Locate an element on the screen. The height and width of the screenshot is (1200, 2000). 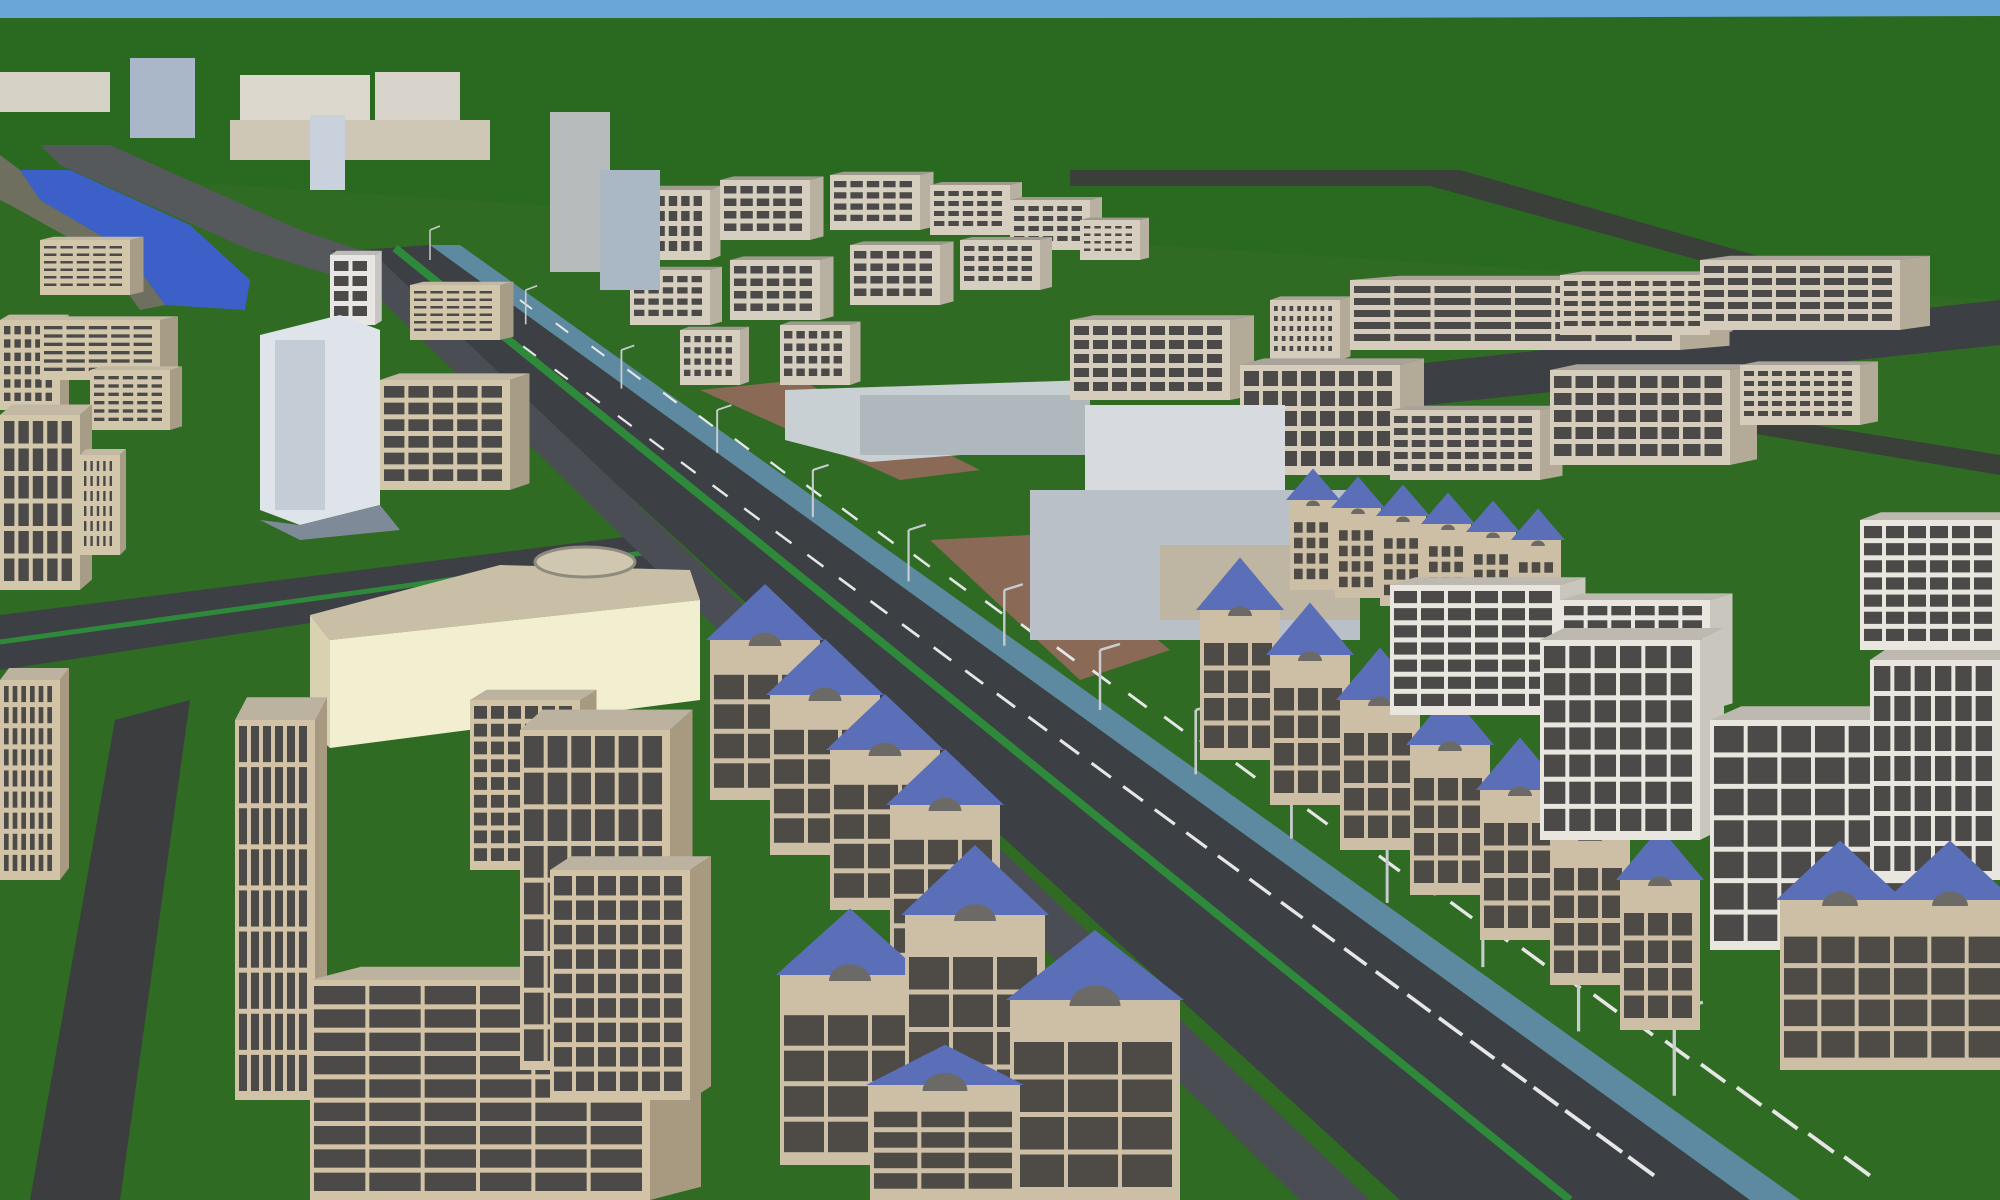
curved-office-building is located at coordinates (937, 421).